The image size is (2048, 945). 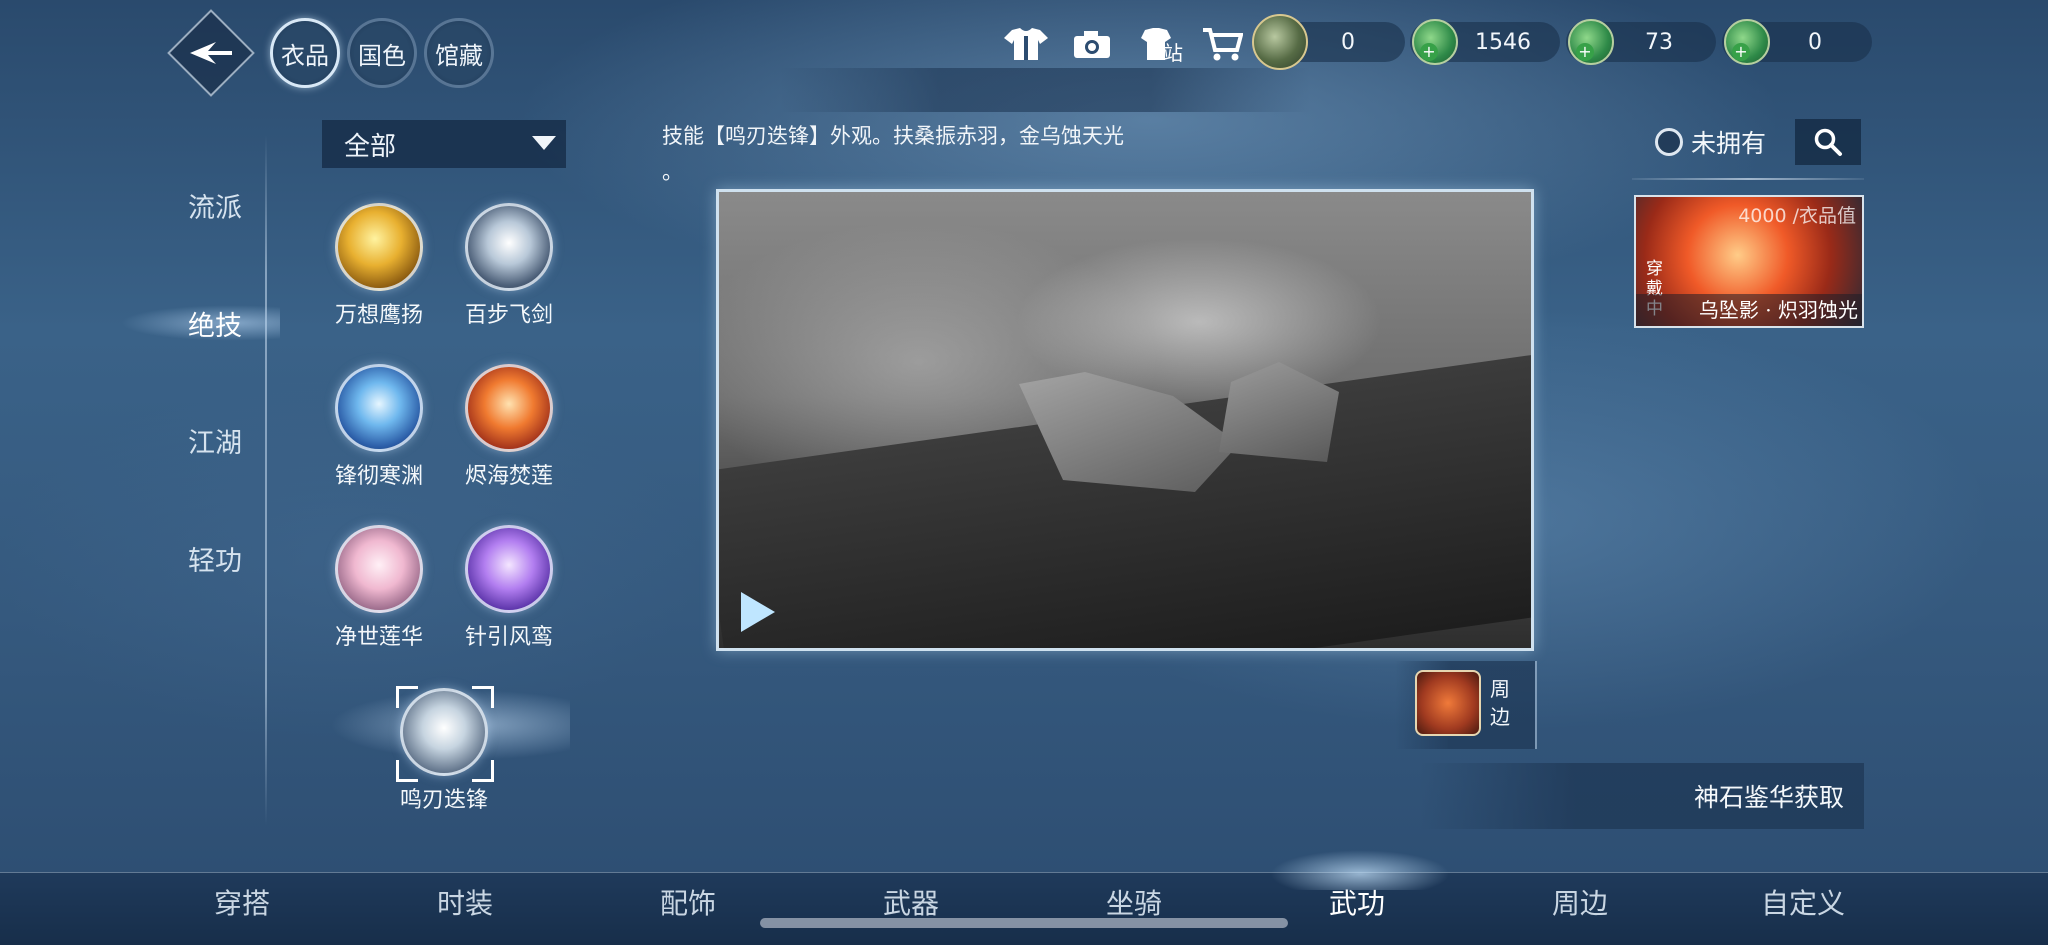 What do you see at coordinates (508, 315) in the screenshot?
I see `skill-label: 百步飞剑` at bounding box center [508, 315].